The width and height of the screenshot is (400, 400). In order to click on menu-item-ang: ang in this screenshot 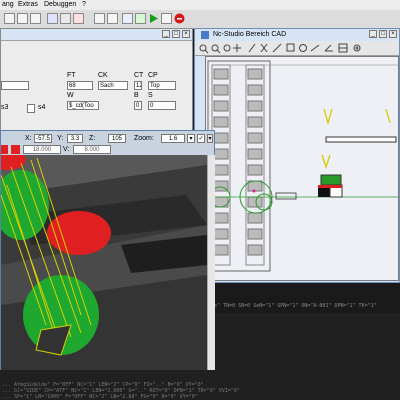, I will do `click(8, 4)`.